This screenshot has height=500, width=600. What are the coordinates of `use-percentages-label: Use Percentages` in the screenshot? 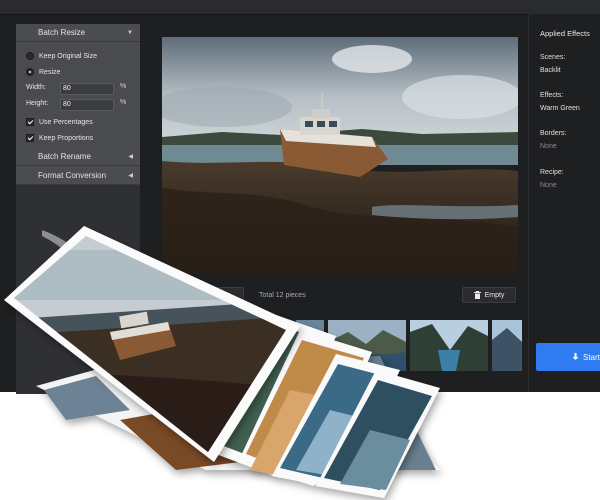 It's located at (66, 122).